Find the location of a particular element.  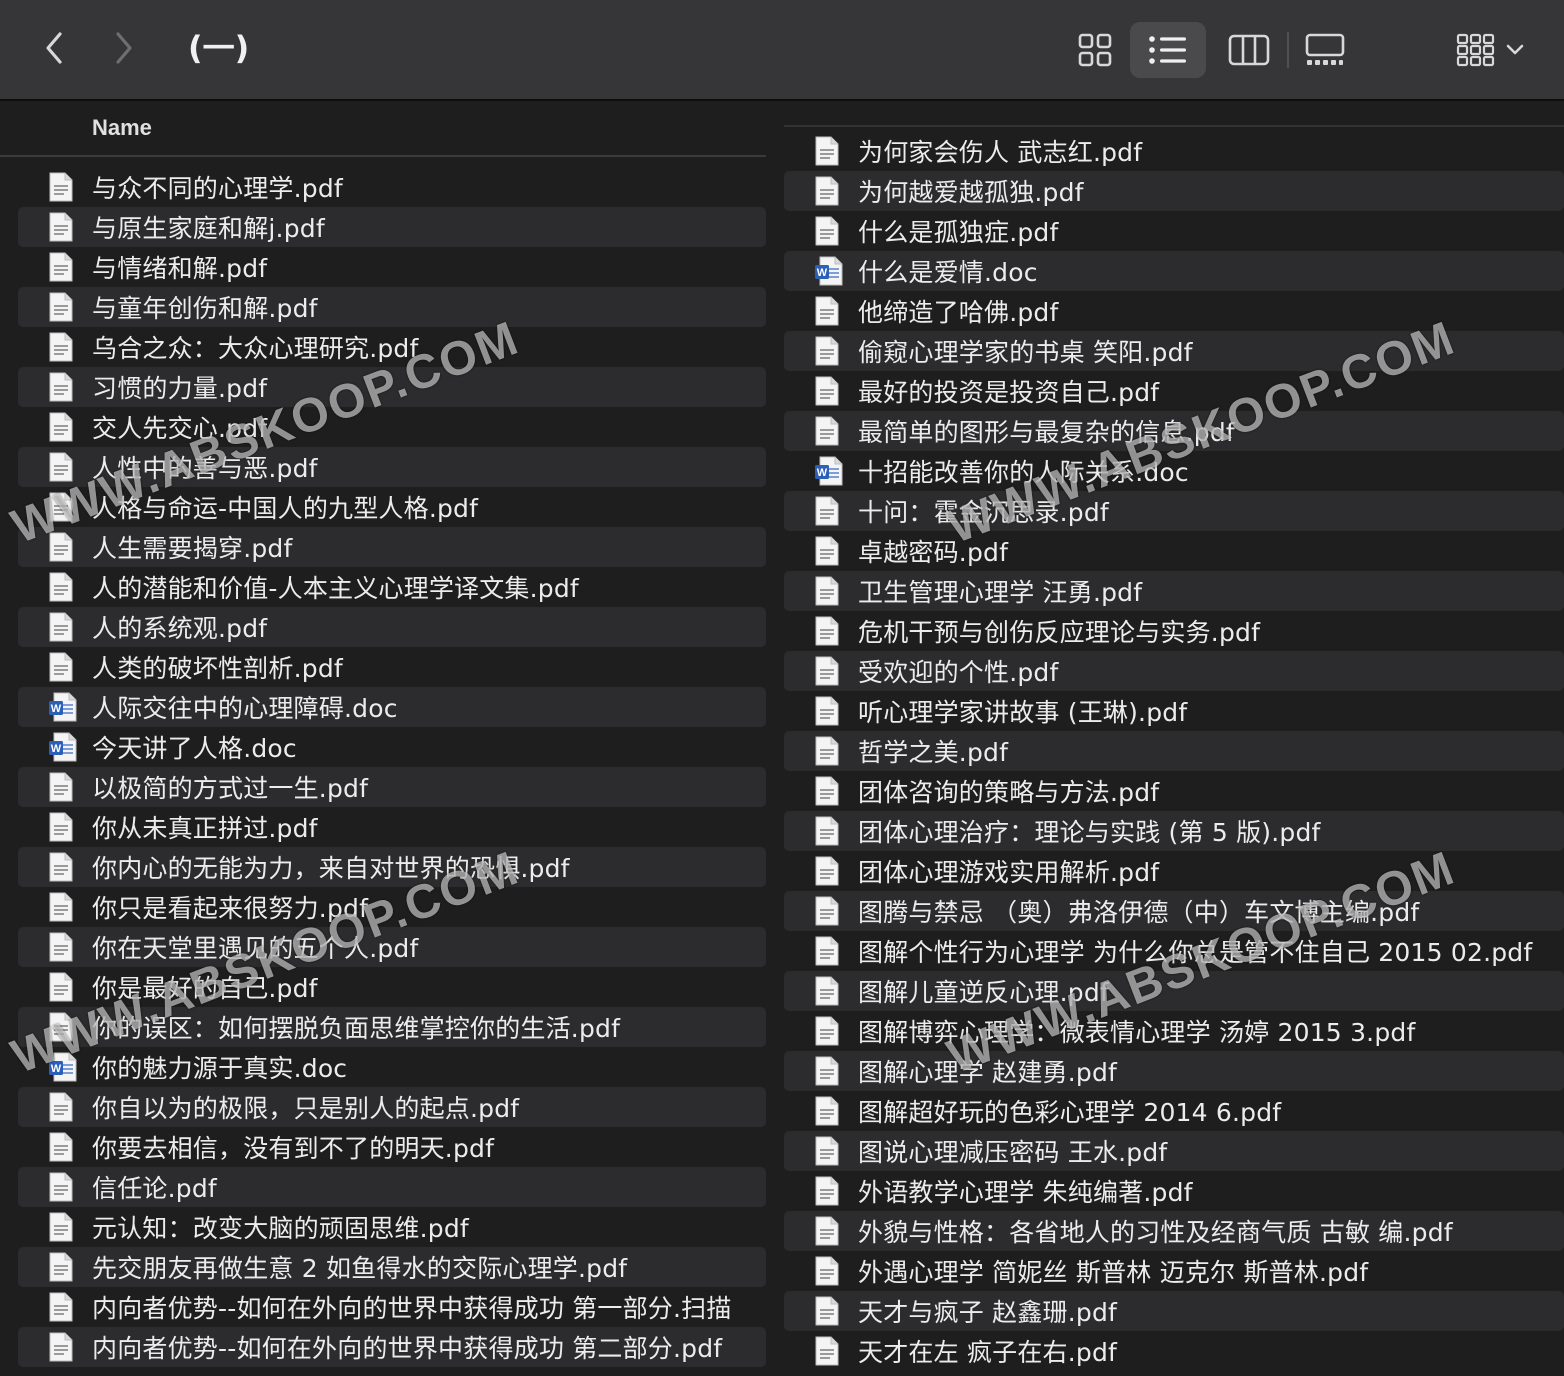

file-row: 先交朋友再做生意 2 如鱼得水的交际心理学.pdf is located at coordinates (392, 1267).